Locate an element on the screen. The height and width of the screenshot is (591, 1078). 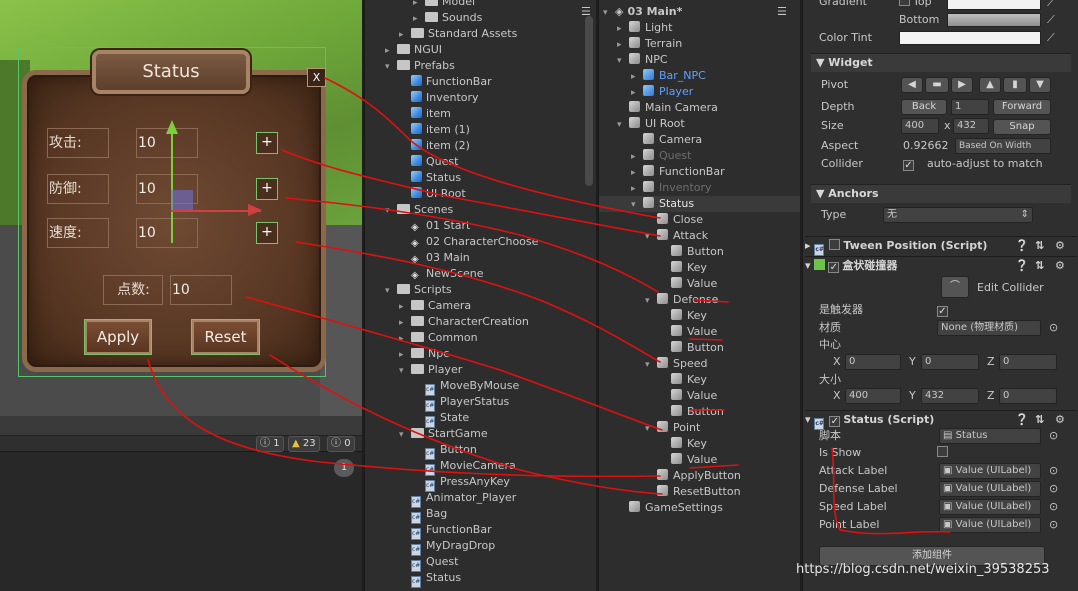
project-menu-icon: ☰ is located at coordinates (586, 12).